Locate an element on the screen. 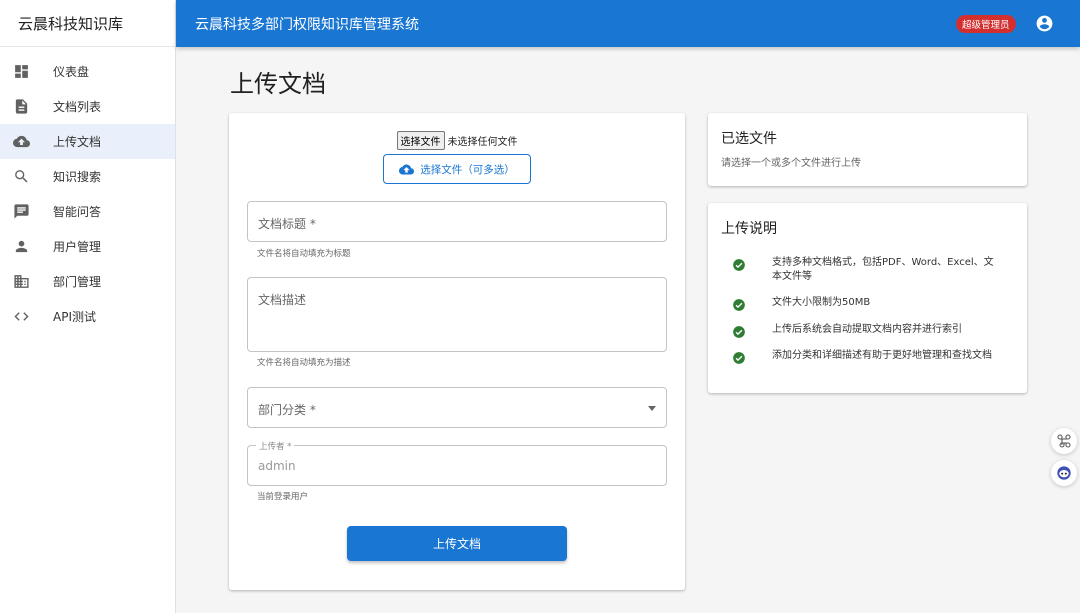  sidebar-item-dashboard: 仪表盘 is located at coordinates (87, 71).